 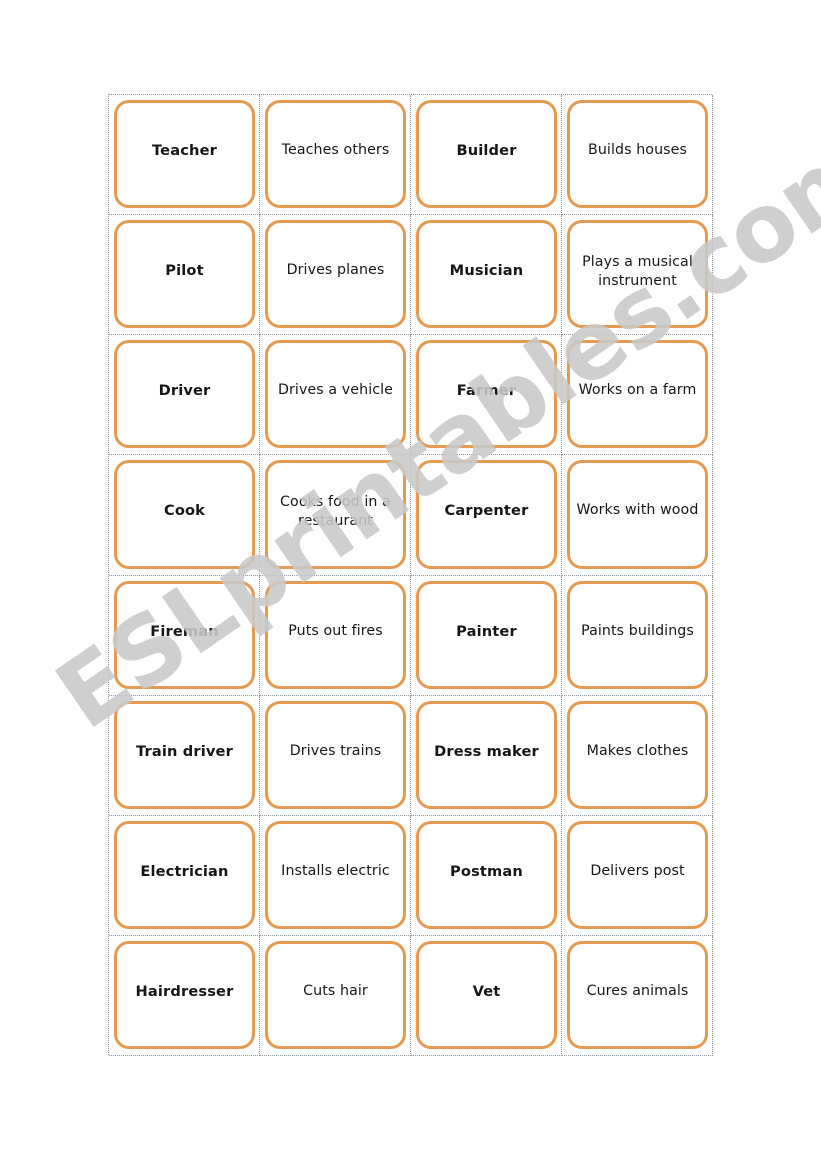 What do you see at coordinates (637, 150) in the screenshot?
I see `description-label: Builds houses` at bounding box center [637, 150].